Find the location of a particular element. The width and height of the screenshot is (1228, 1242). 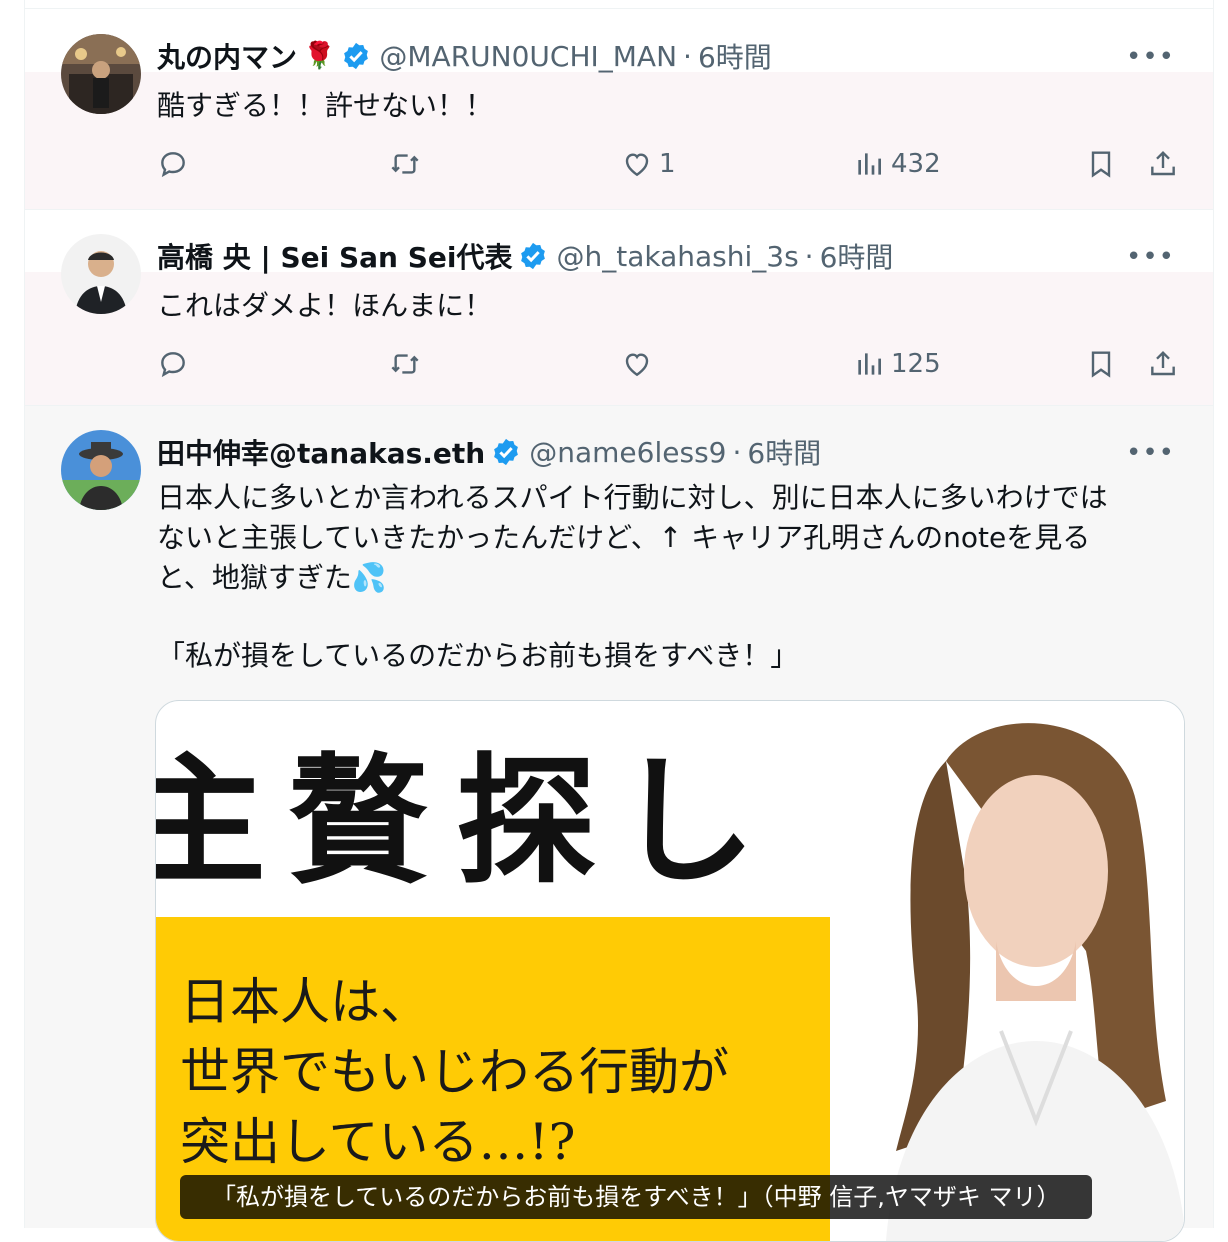

banner-line: 世界でもいじわる行動が is located at coordinates (454, 1072).